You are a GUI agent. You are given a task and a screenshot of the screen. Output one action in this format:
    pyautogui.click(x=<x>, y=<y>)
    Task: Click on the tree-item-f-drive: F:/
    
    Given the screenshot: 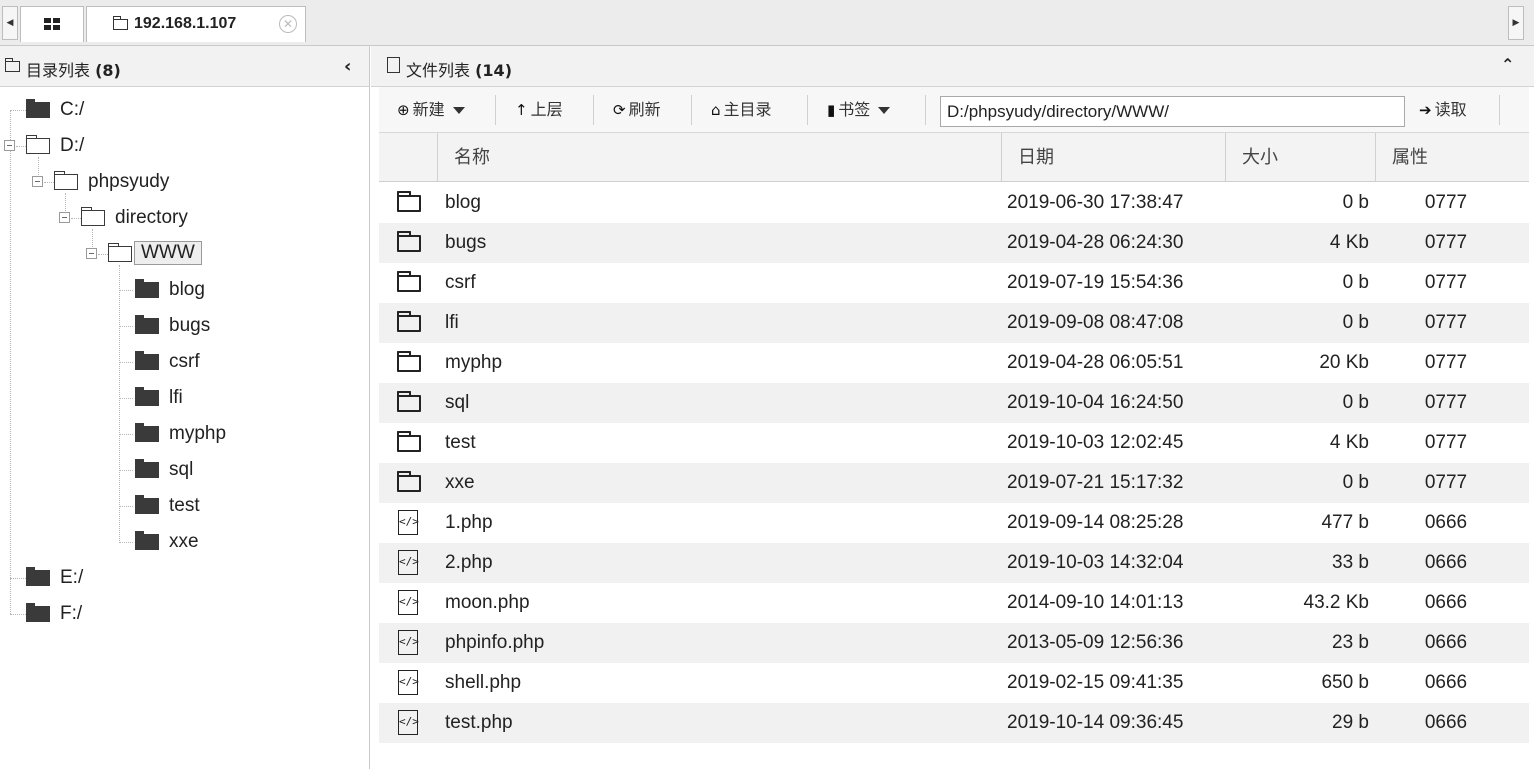 What is the action you would take?
    pyautogui.click(x=100, y=614)
    